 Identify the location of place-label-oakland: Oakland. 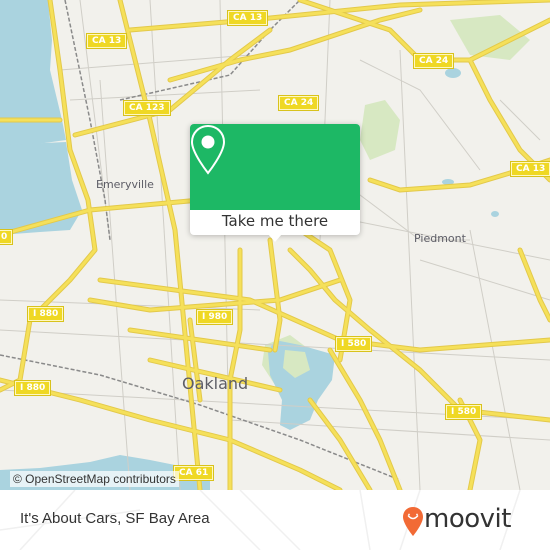
(215, 383).